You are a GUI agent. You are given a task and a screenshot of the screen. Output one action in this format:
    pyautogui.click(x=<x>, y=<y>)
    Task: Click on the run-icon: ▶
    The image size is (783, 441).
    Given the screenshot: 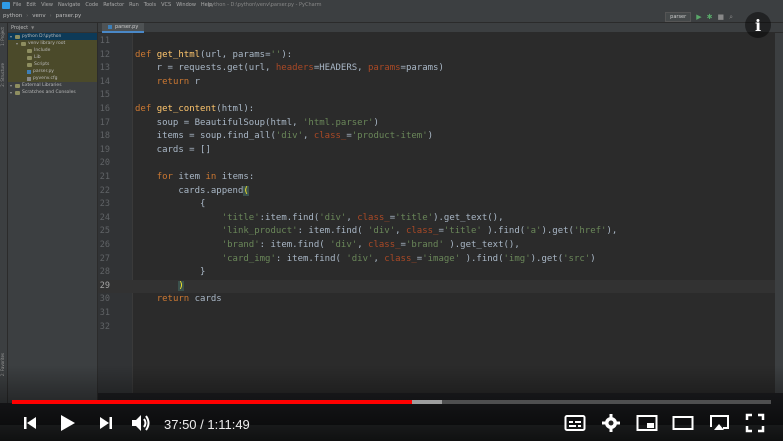 What is the action you would take?
    pyautogui.click(x=698, y=17)
    